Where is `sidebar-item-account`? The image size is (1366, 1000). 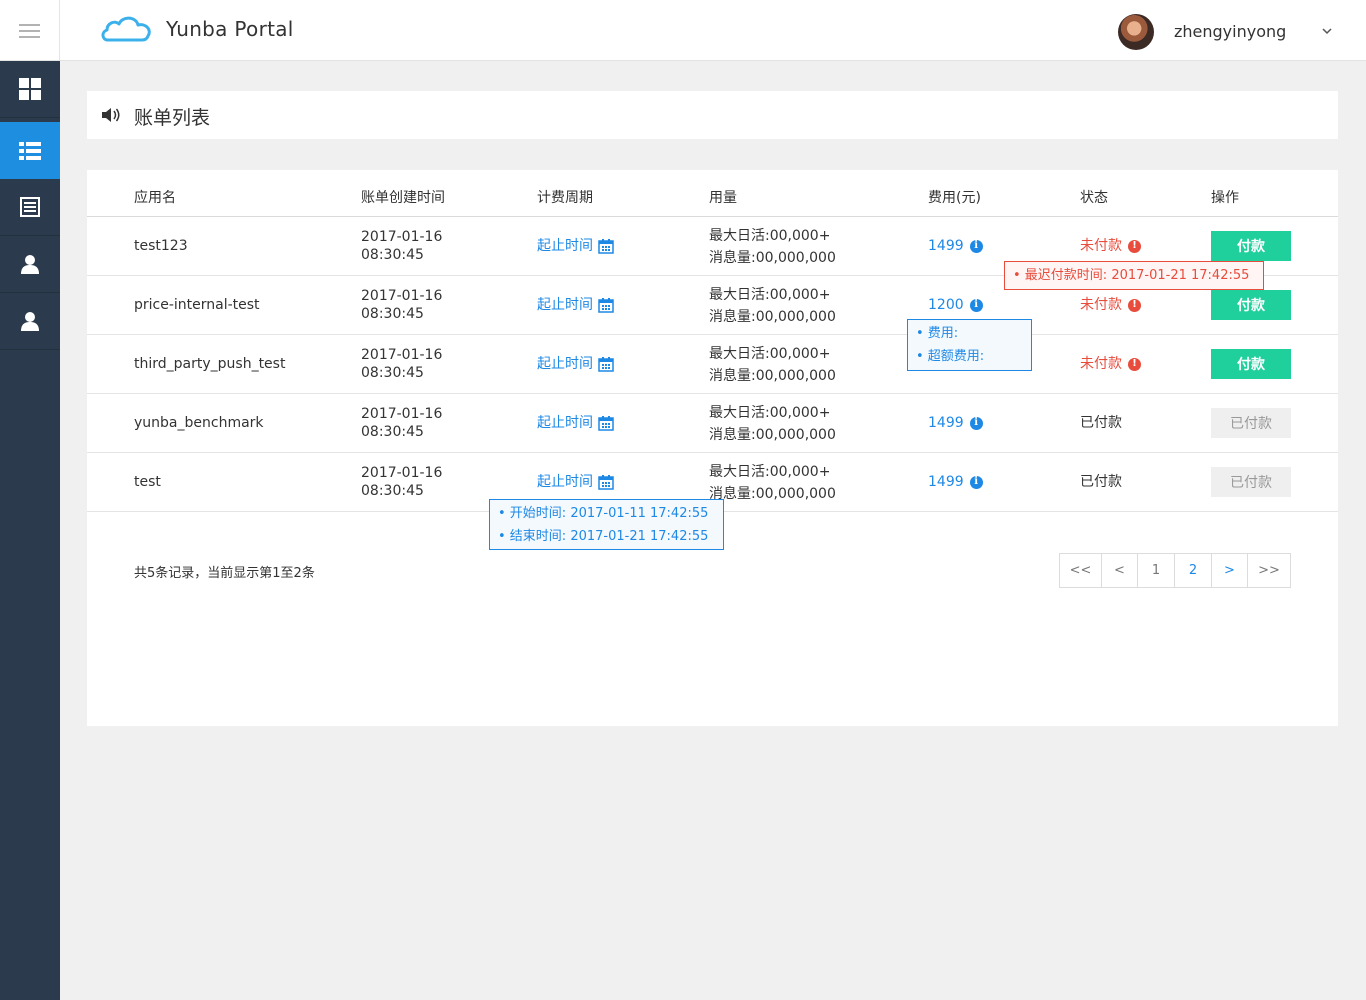 sidebar-item-account is located at coordinates (30, 321).